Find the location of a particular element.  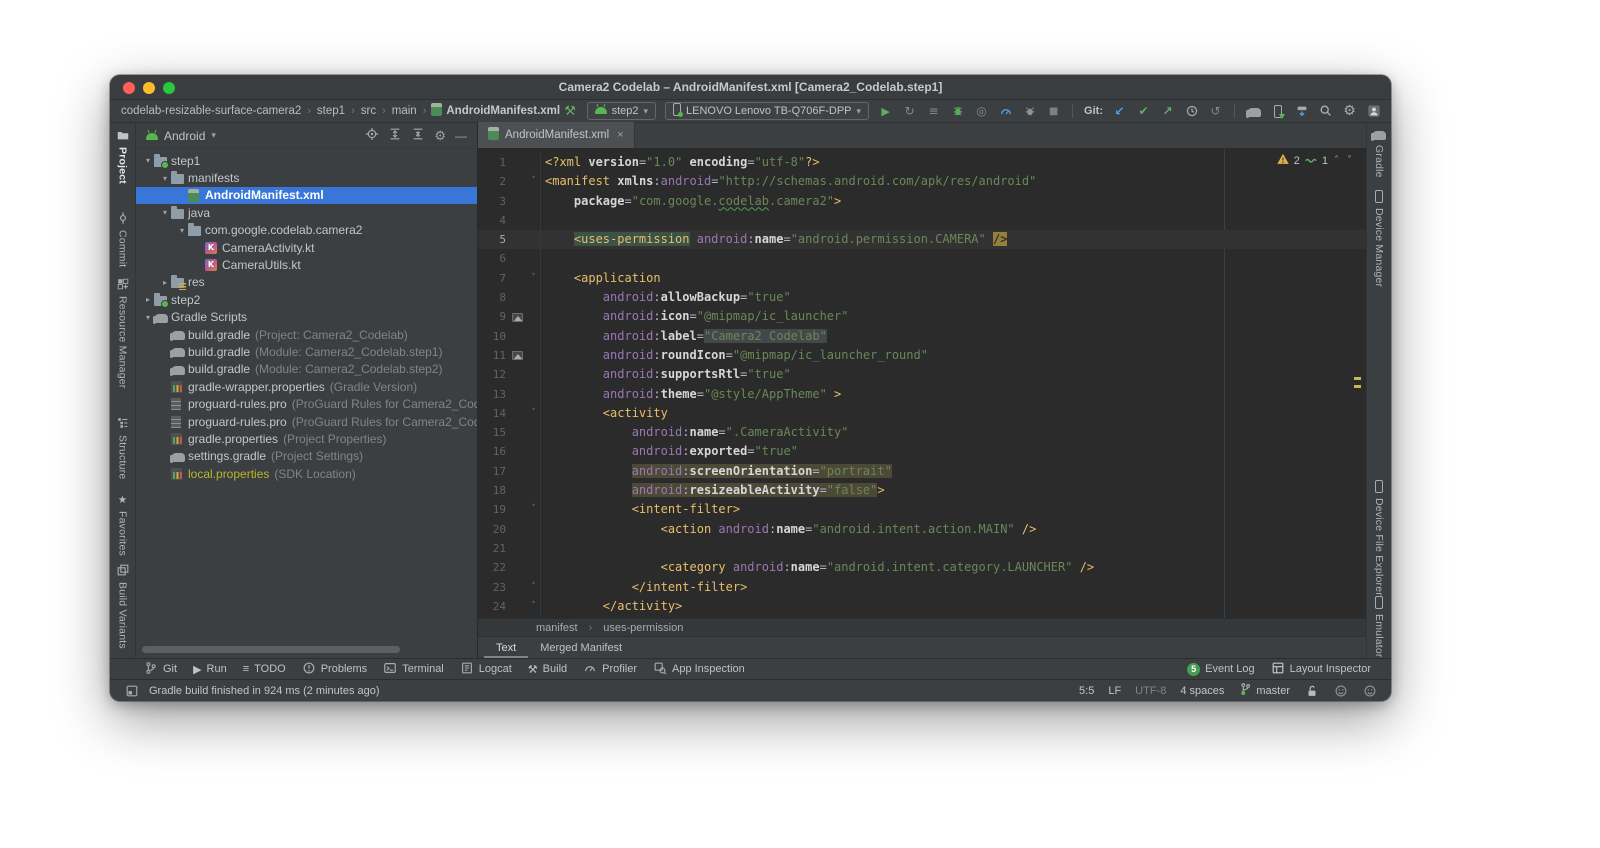

apply-changes-button: ≡ is located at coordinates (933, 111).